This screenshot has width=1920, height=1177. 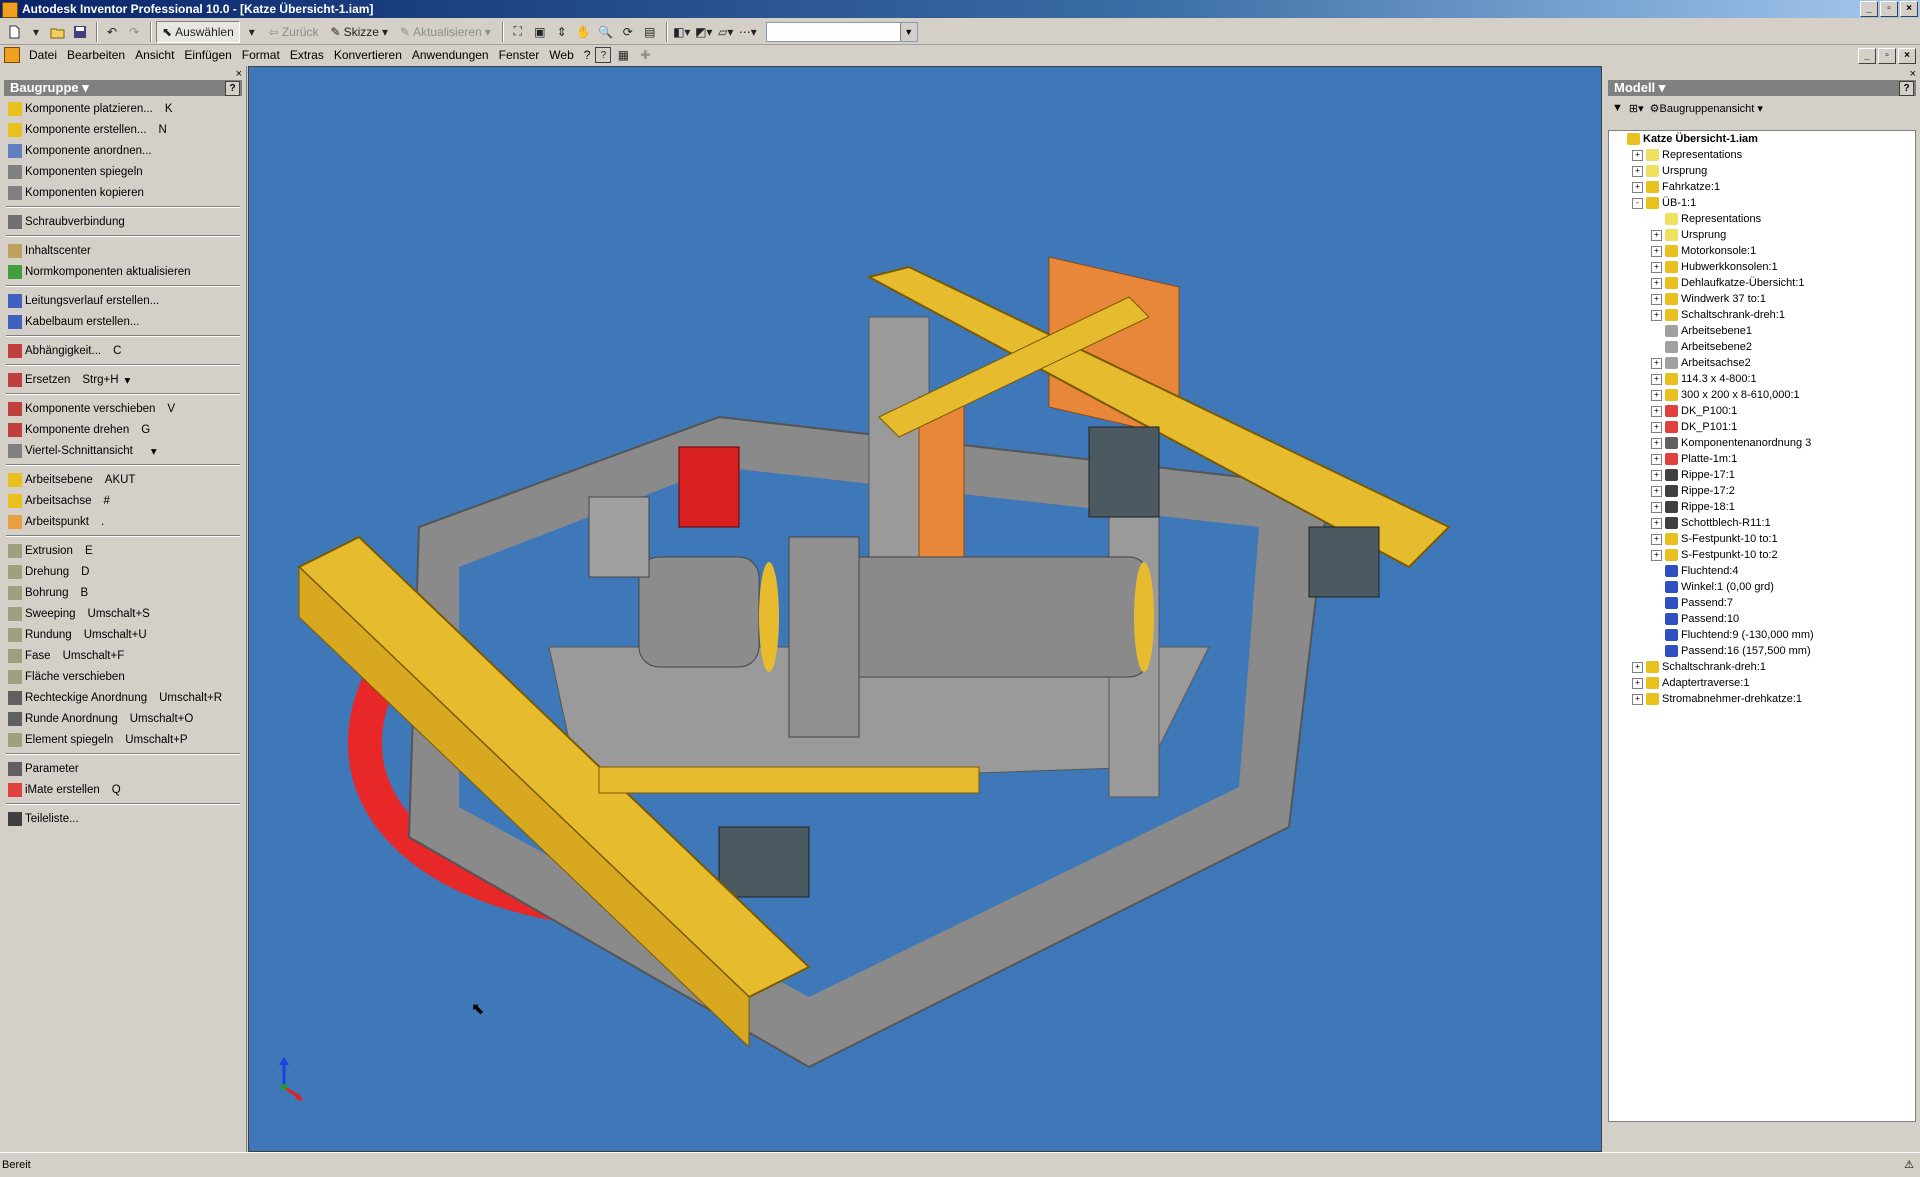 I want to click on tree-node: + Dehlaufkatze-Übersicht:1, so click(x=1762, y=283).